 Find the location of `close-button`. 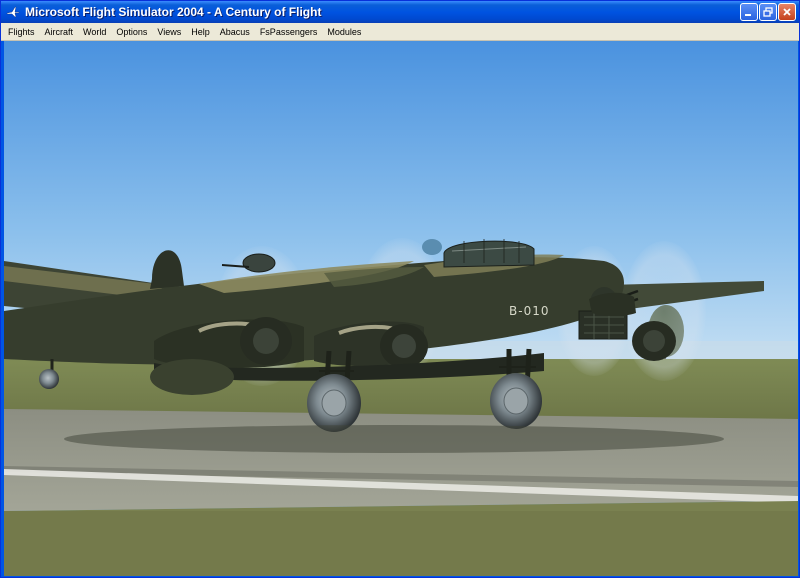

close-button is located at coordinates (787, 12).